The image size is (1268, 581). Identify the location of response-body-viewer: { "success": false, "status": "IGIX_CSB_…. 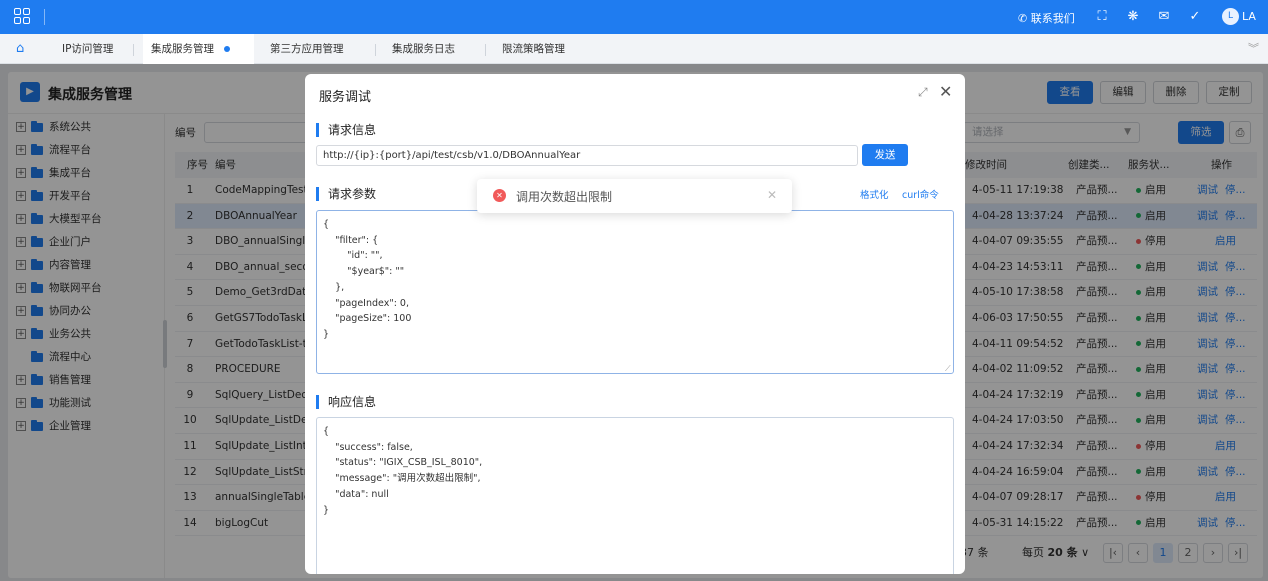
(635, 495).